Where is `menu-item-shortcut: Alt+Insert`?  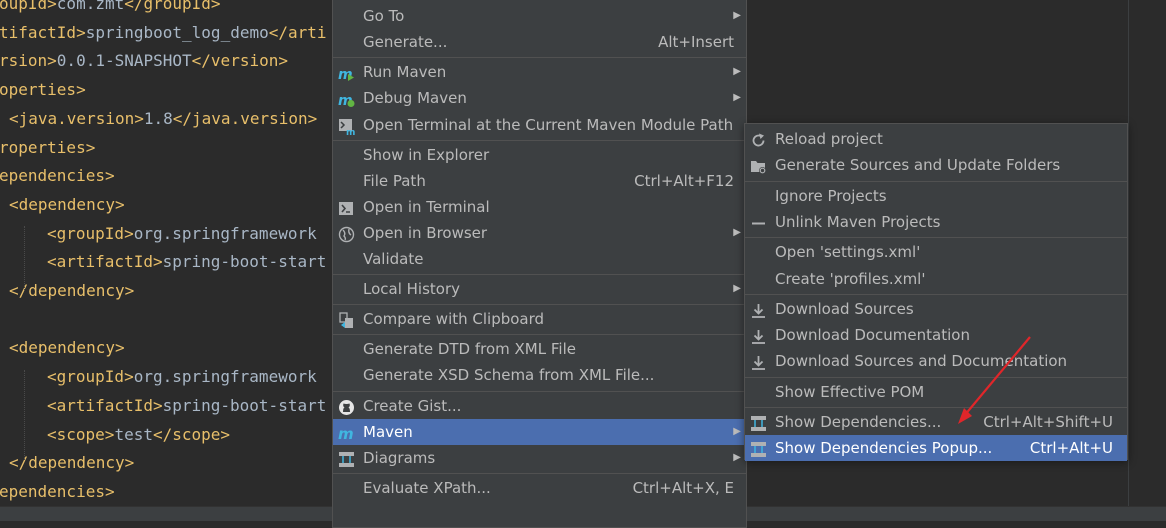
menu-item-shortcut: Alt+Insert is located at coordinates (696, 42).